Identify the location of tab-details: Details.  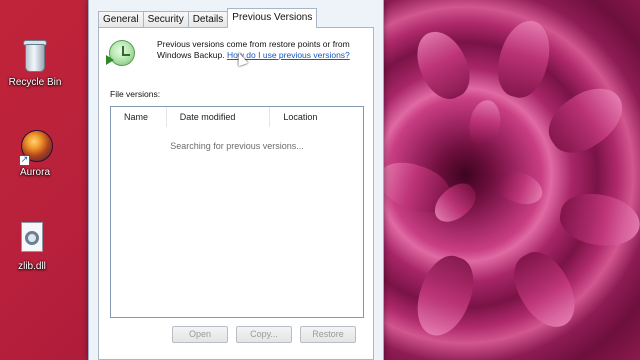
(208, 19).